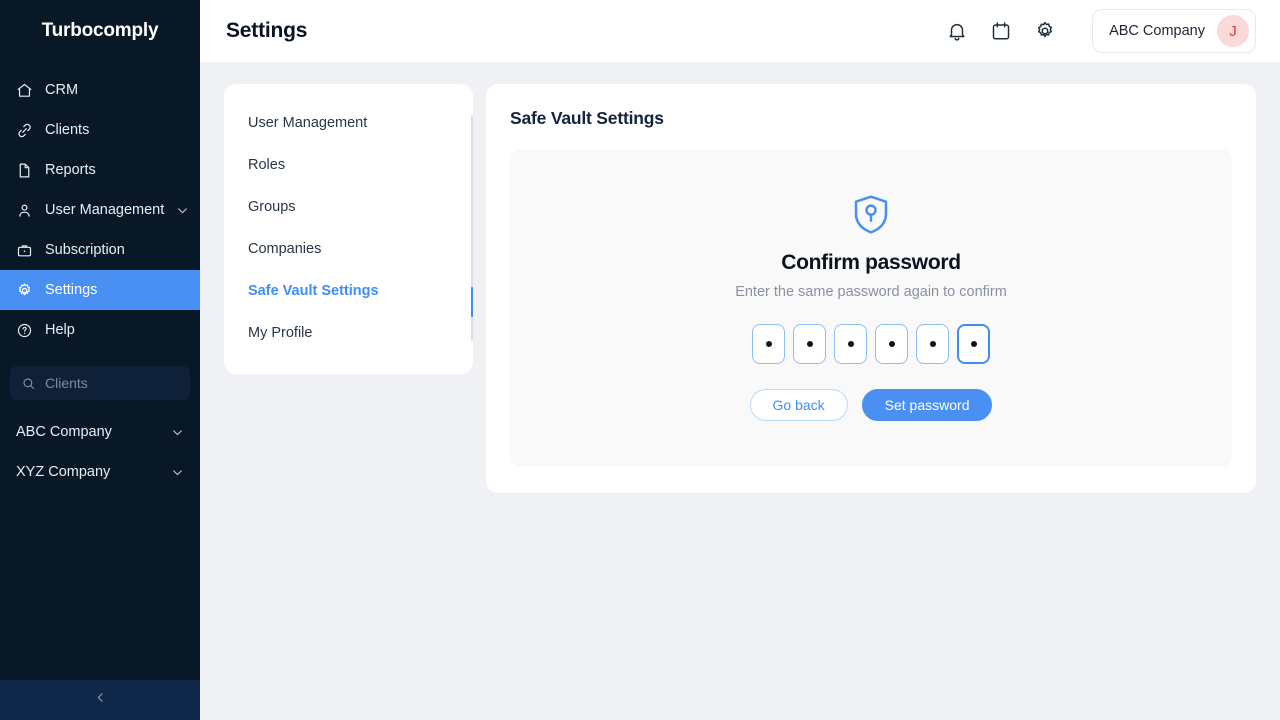 The image size is (1280, 720). I want to click on company-label: XYZ Company, so click(63, 472).